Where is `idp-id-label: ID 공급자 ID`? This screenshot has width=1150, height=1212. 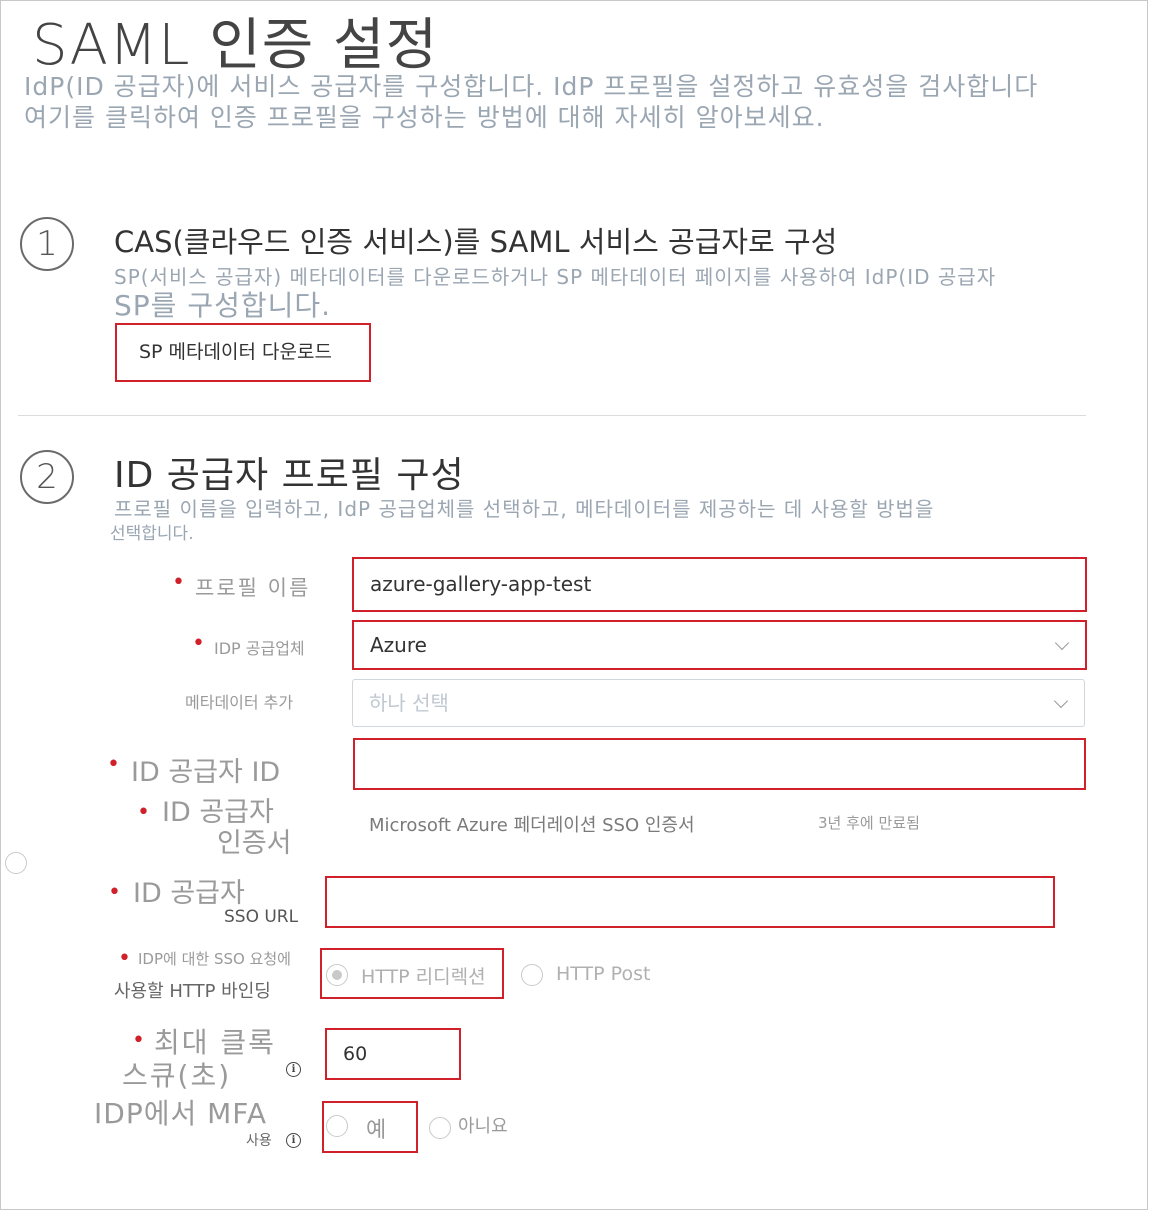 idp-id-label: ID 공급자 ID is located at coordinates (206, 772).